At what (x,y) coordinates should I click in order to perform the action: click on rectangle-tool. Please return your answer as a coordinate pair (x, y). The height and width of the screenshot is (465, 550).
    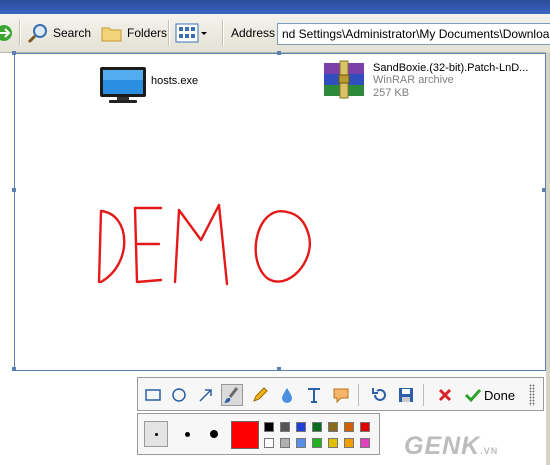
    Looking at the image, I should click on (153, 395).